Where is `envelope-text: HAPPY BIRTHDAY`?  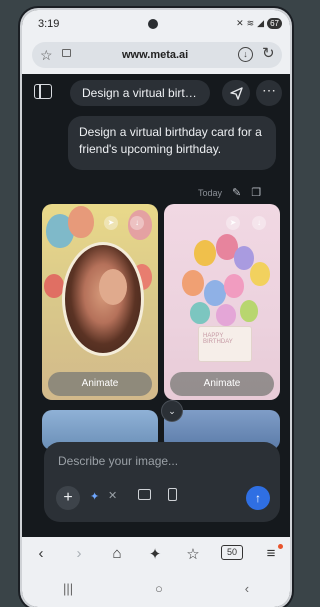
envelope-text: HAPPY BIRTHDAY is located at coordinates (218, 339).